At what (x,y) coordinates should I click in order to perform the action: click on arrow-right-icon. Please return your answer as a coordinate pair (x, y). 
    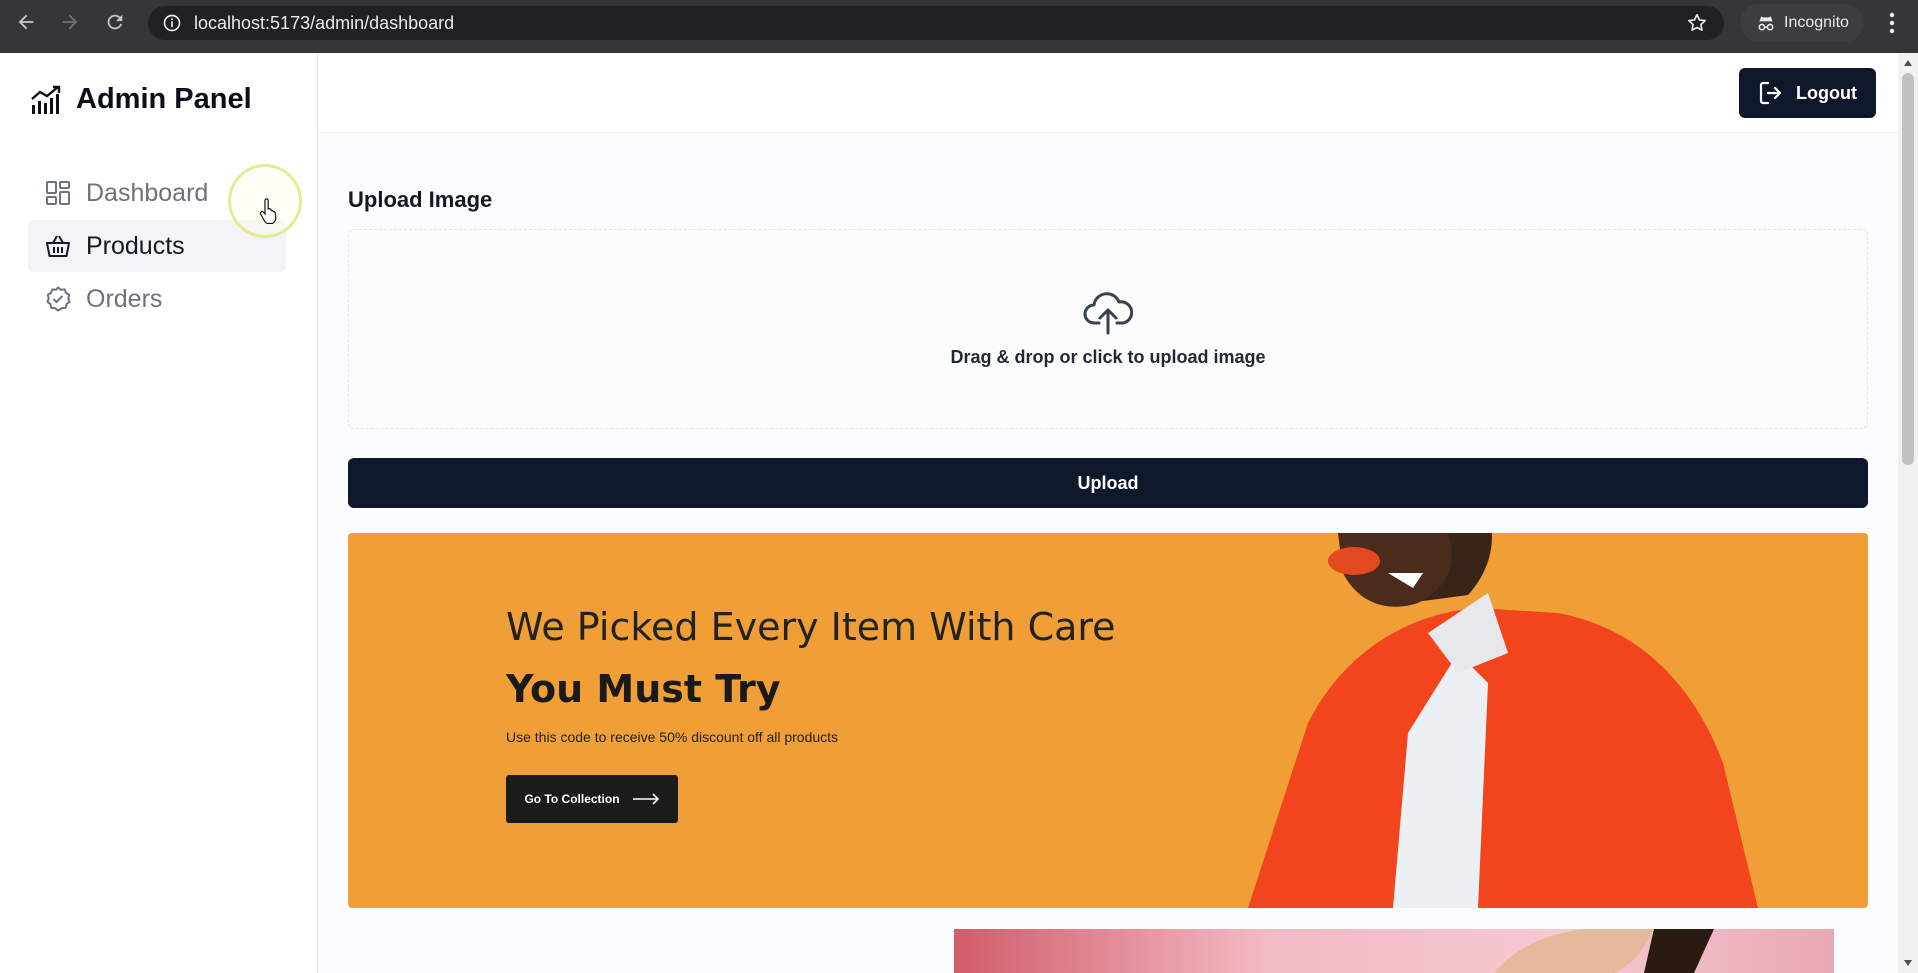
    Looking at the image, I should click on (645, 799).